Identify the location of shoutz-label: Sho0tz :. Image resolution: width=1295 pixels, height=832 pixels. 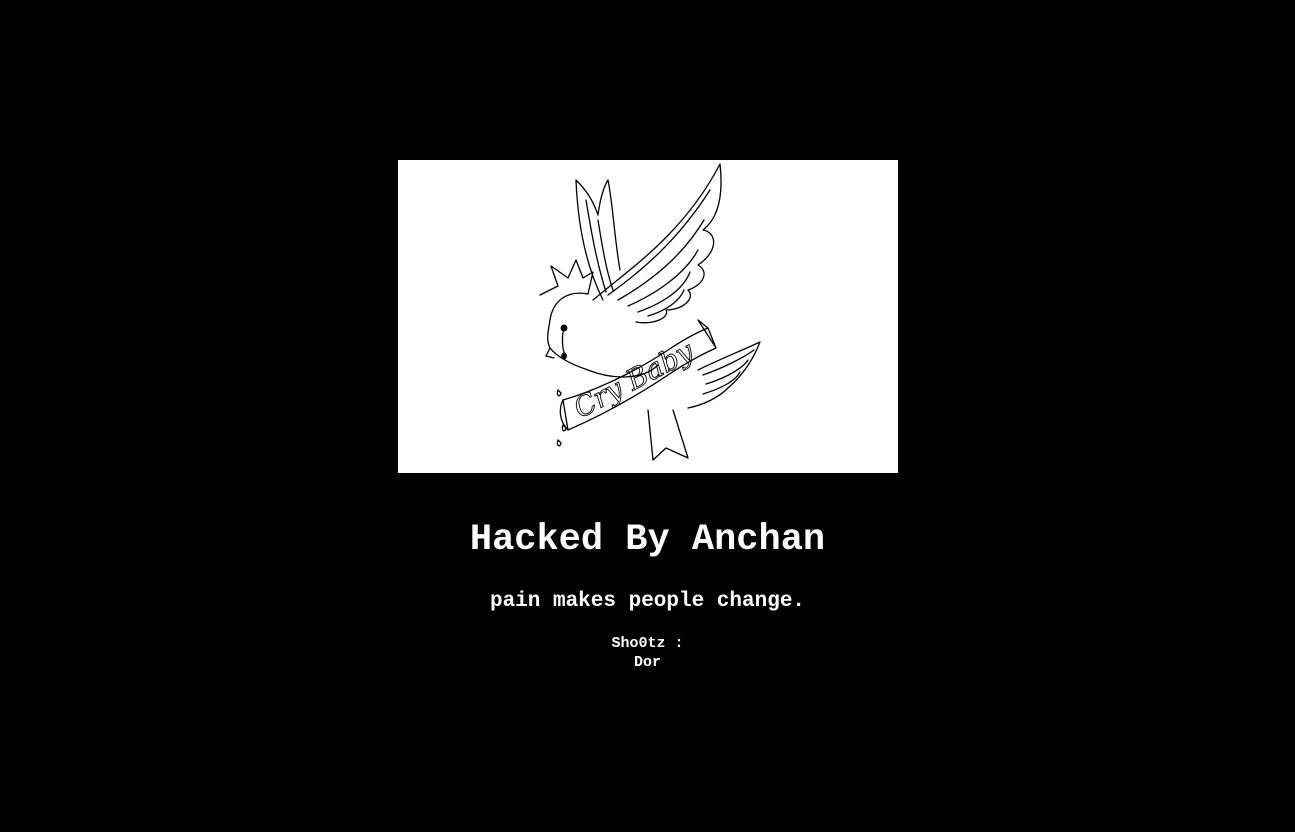
(647, 643).